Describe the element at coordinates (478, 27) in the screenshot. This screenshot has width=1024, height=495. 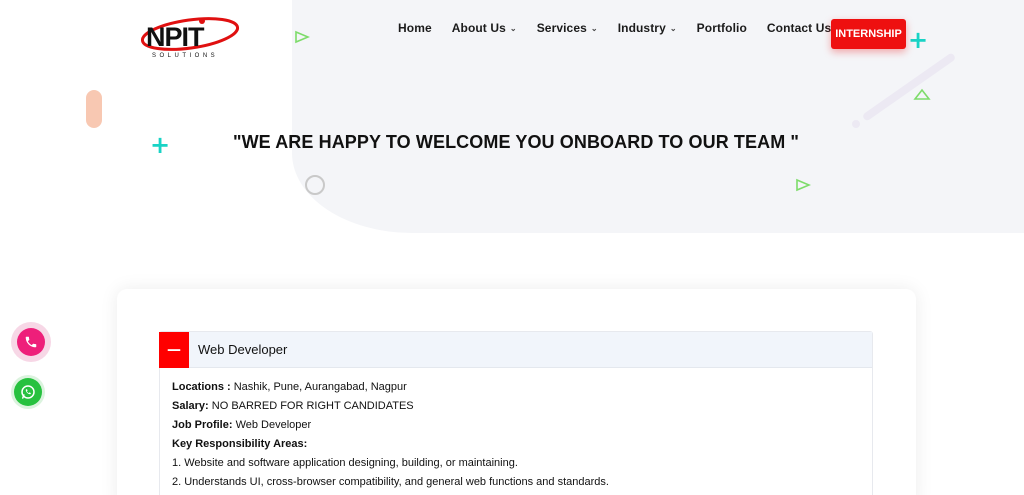
I see `nav-label: About Us` at that location.